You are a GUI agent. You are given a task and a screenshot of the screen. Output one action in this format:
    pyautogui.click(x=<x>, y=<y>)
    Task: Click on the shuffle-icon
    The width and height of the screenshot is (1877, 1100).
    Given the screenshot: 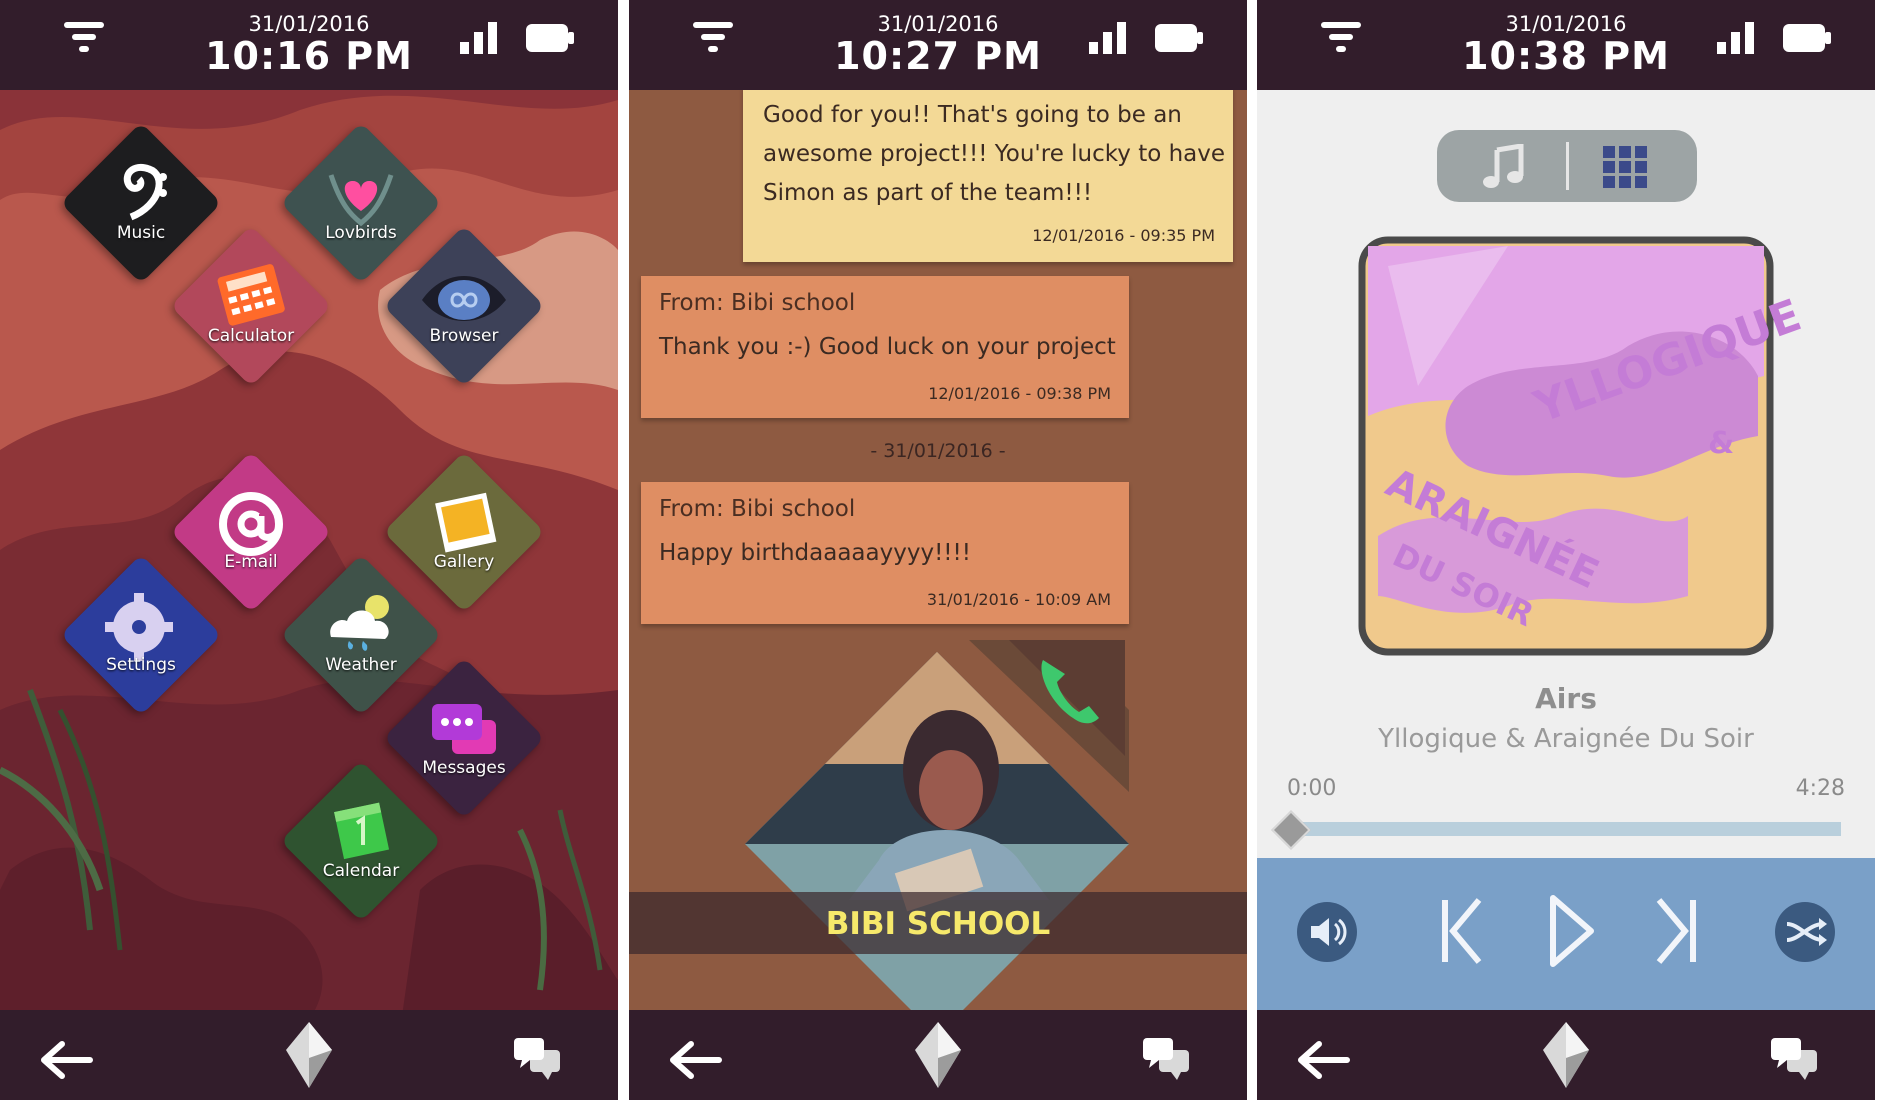 What is the action you would take?
    pyautogui.click(x=1805, y=932)
    